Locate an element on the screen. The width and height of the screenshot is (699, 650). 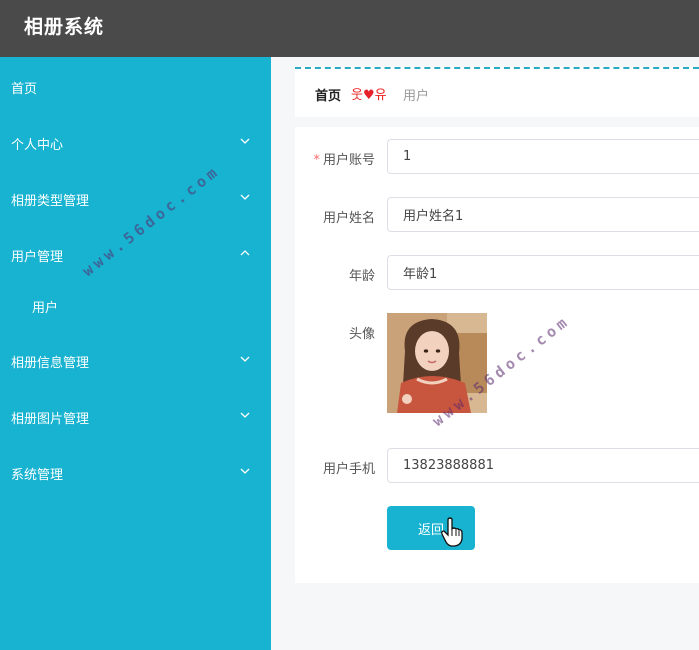
sidebar-item-home: 首页 is located at coordinates (135, 86).